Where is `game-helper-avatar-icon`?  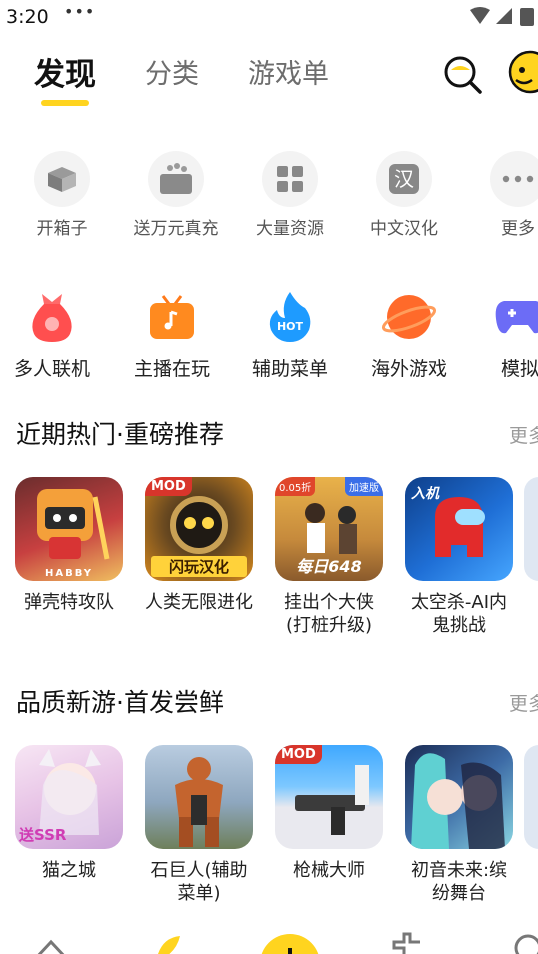
game-helper-avatar-icon is located at coordinates (519, 71).